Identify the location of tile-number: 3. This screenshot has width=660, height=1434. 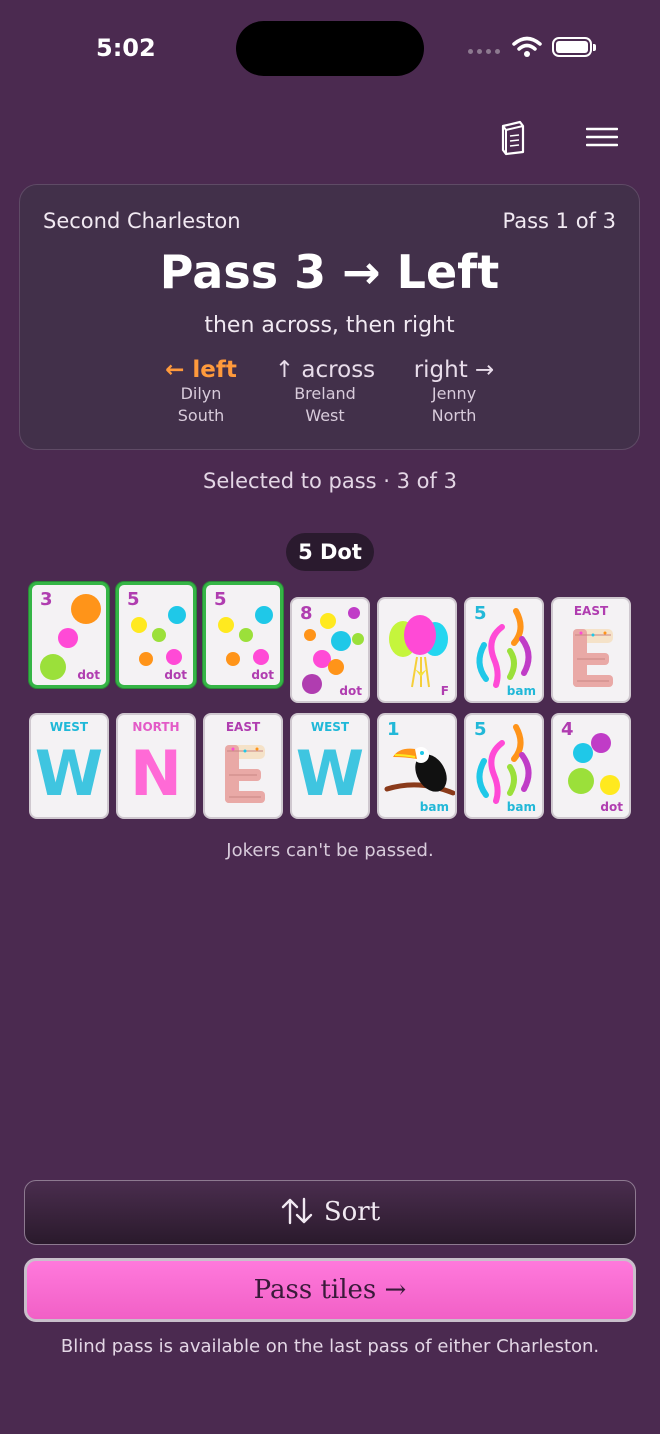
(46, 599).